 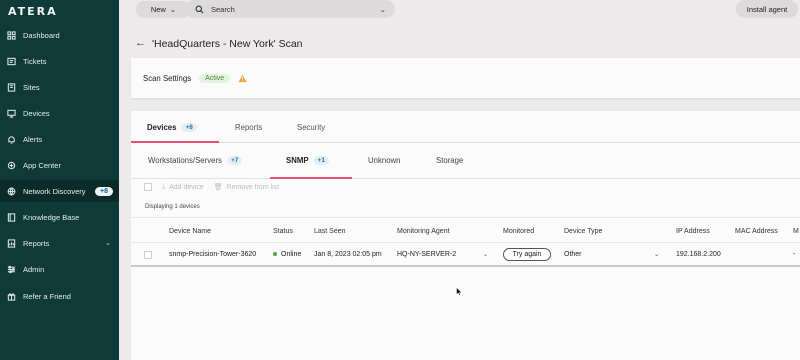 I want to click on tab-devices: Devices +8, so click(x=172, y=127).